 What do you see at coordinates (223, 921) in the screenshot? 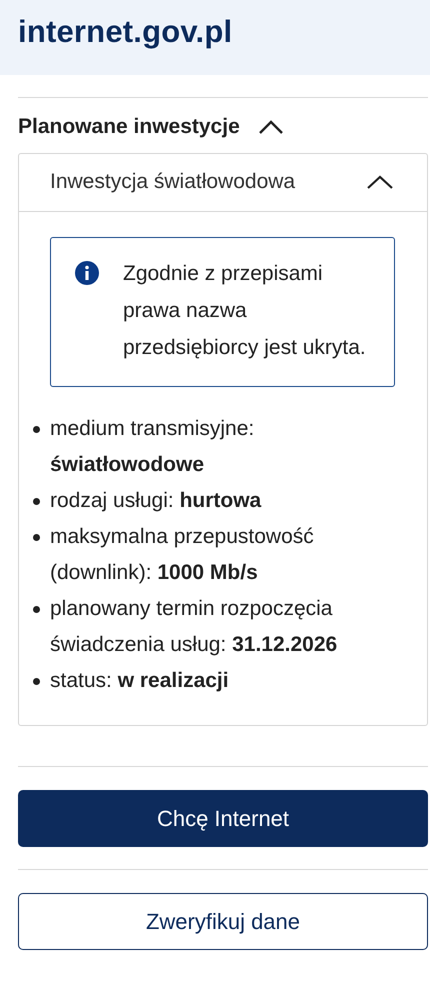
I see `secondary-button: Zweryfikuj dane` at bounding box center [223, 921].